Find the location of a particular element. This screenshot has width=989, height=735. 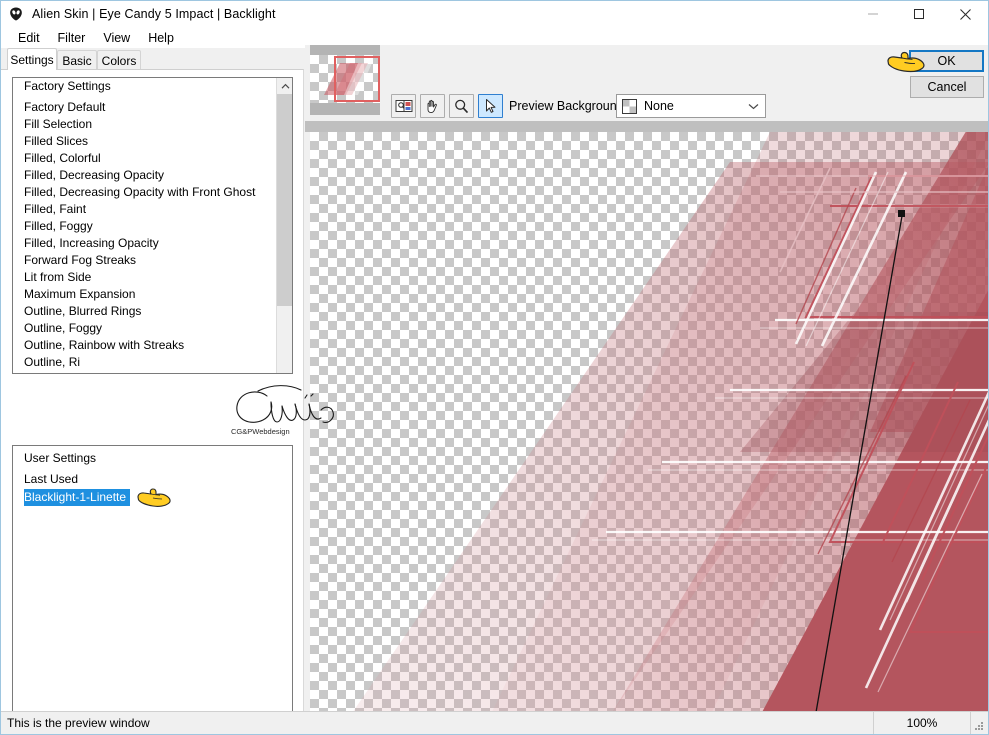

preview-background-label: Preview Background: is located at coordinates (568, 106).